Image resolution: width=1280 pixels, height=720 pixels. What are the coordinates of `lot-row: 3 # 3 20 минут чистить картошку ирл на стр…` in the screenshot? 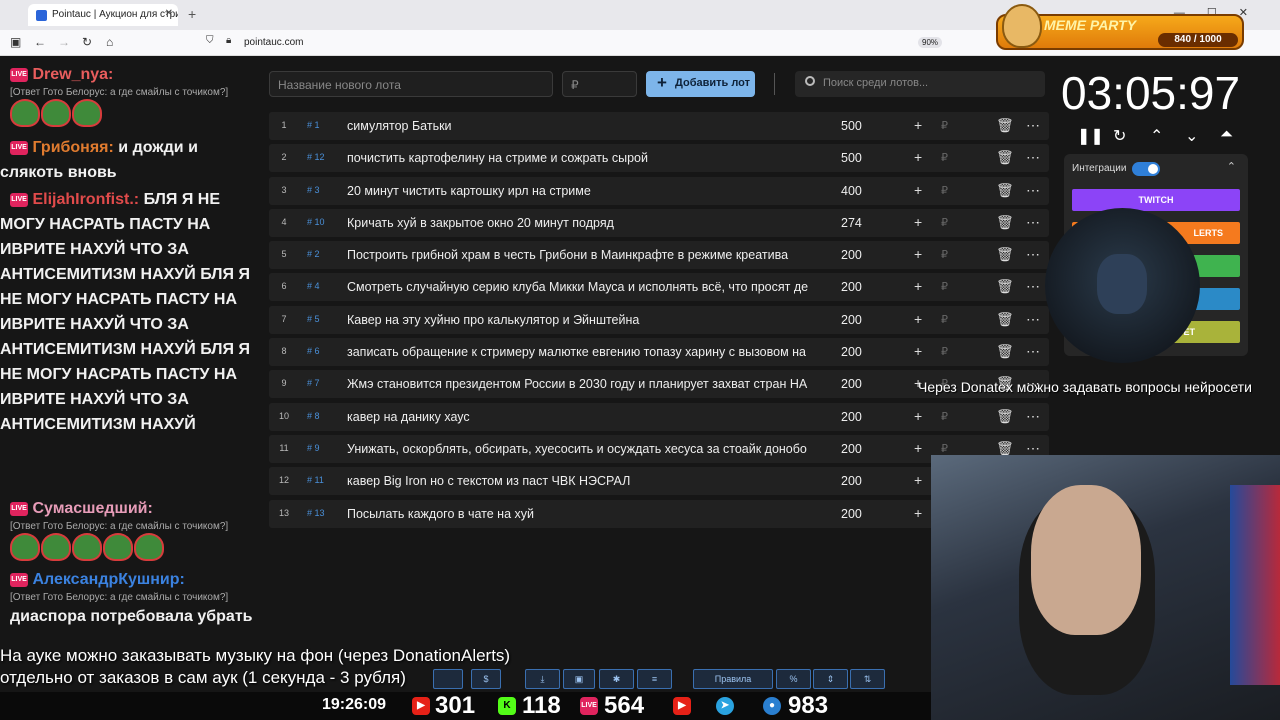 It's located at (659, 190).